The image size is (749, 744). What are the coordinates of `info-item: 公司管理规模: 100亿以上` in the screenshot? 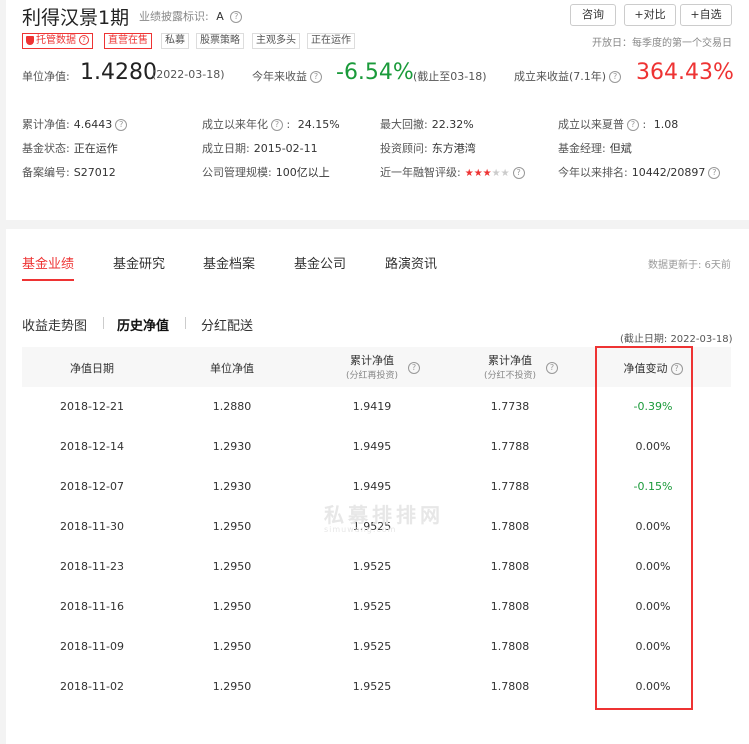 It's located at (266, 172).